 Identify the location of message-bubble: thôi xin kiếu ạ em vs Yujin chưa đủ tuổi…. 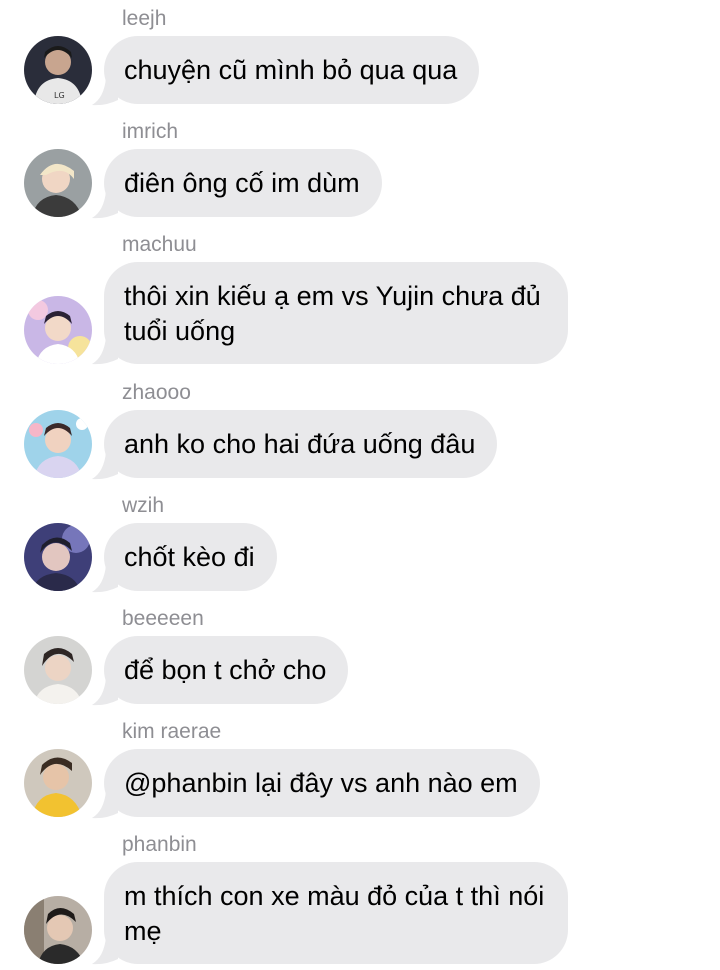
(336, 313).